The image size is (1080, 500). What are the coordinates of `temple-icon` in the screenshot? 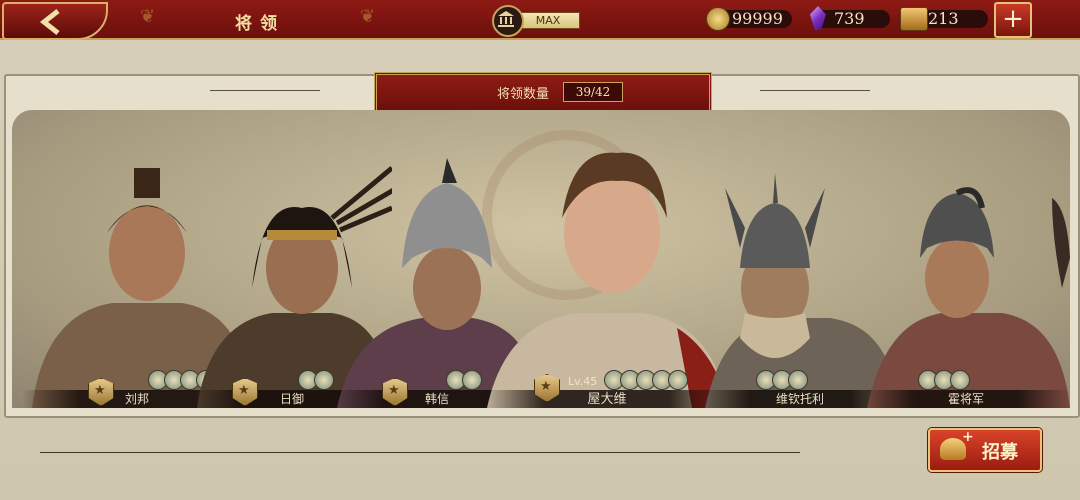 It's located at (508, 21).